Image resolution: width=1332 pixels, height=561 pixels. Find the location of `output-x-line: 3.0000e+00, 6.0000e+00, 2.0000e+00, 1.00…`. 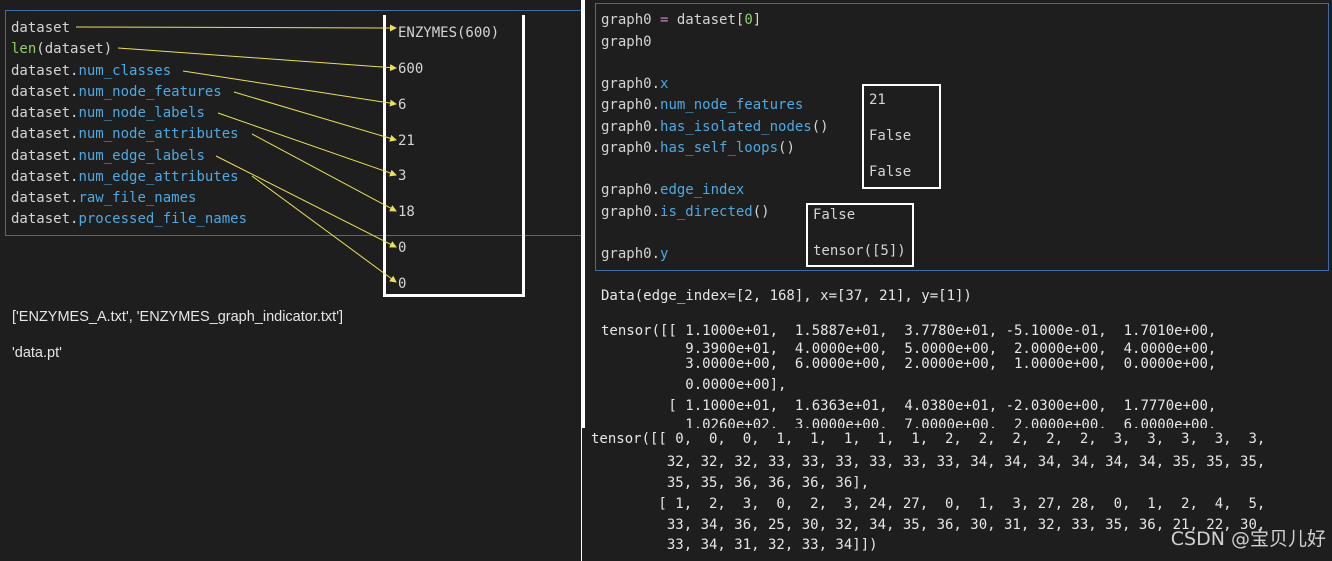

output-x-line: 3.0000e+00, 6.0000e+00, 2.0000e+00, 1.00… is located at coordinates (909, 364).